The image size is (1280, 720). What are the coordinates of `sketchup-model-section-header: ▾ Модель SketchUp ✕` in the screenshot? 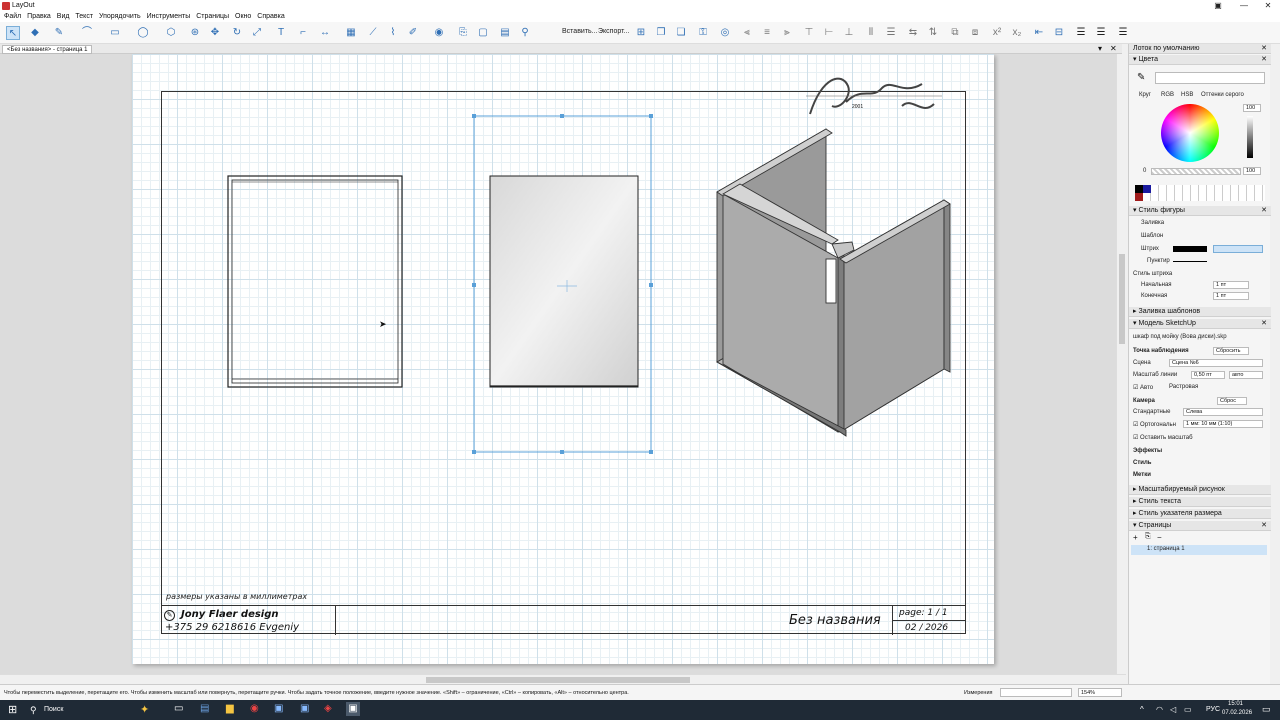 It's located at (1200, 324).